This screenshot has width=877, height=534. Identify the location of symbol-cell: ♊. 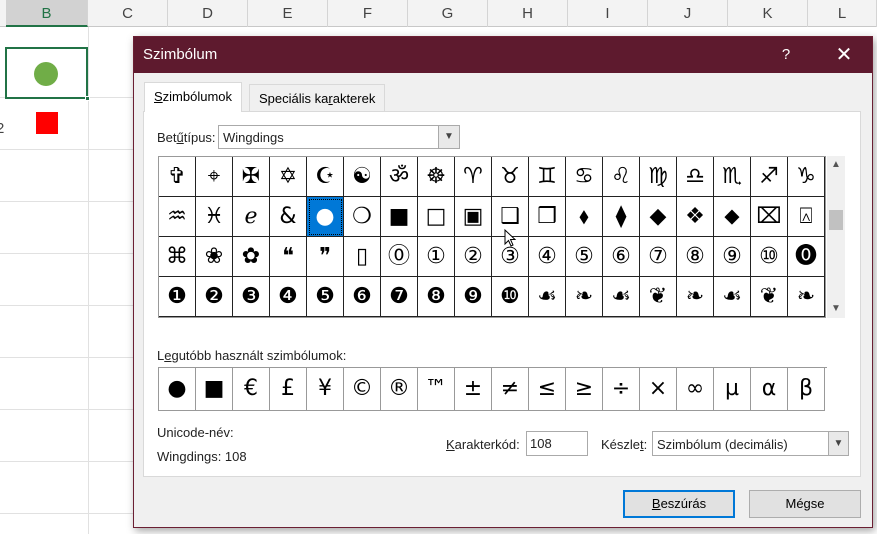
(547, 177).